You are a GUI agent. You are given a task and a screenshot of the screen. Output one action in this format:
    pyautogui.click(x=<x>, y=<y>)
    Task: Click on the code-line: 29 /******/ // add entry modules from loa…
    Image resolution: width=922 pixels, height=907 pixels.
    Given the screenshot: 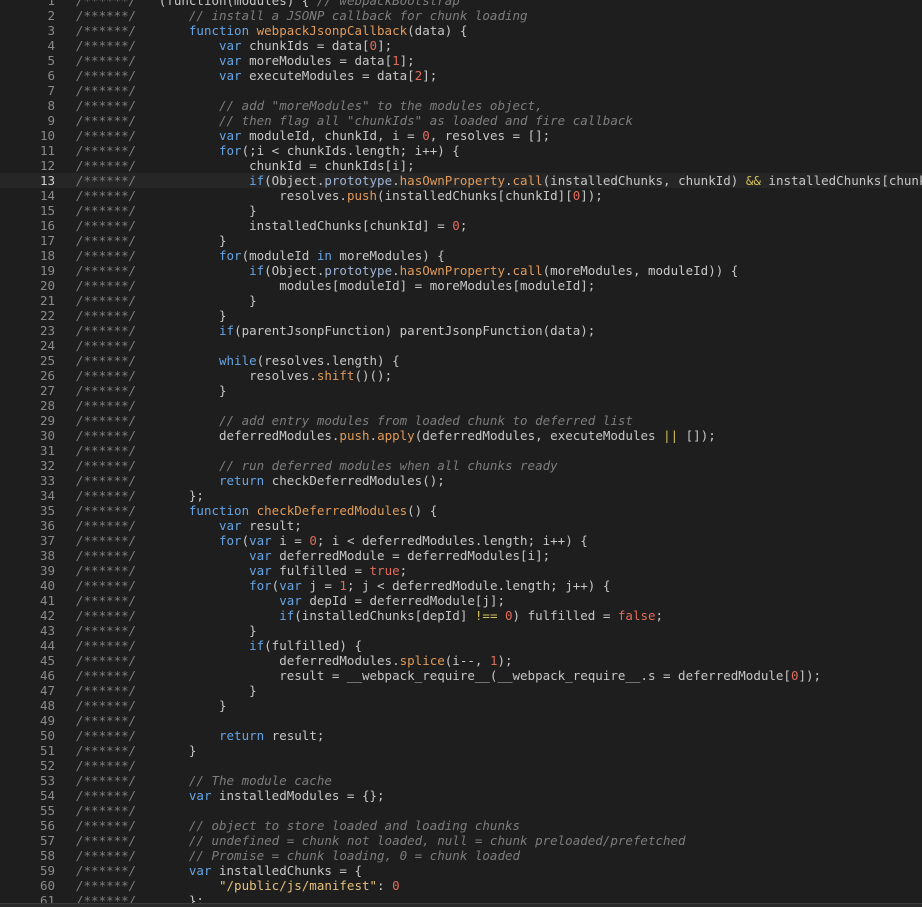 What is the action you would take?
    pyautogui.click(x=461, y=420)
    